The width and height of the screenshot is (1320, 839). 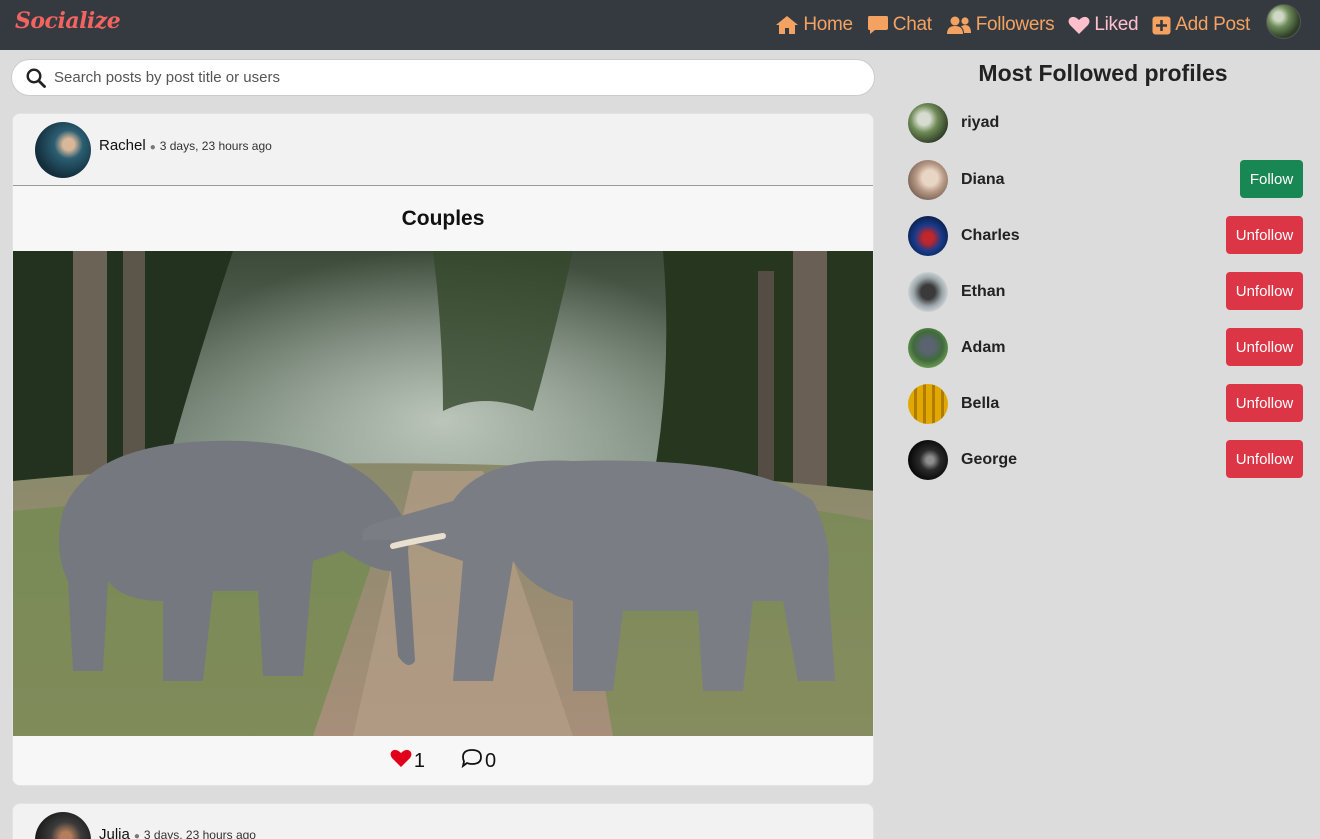 What do you see at coordinates (36, 77) in the screenshot?
I see `search-icon` at bounding box center [36, 77].